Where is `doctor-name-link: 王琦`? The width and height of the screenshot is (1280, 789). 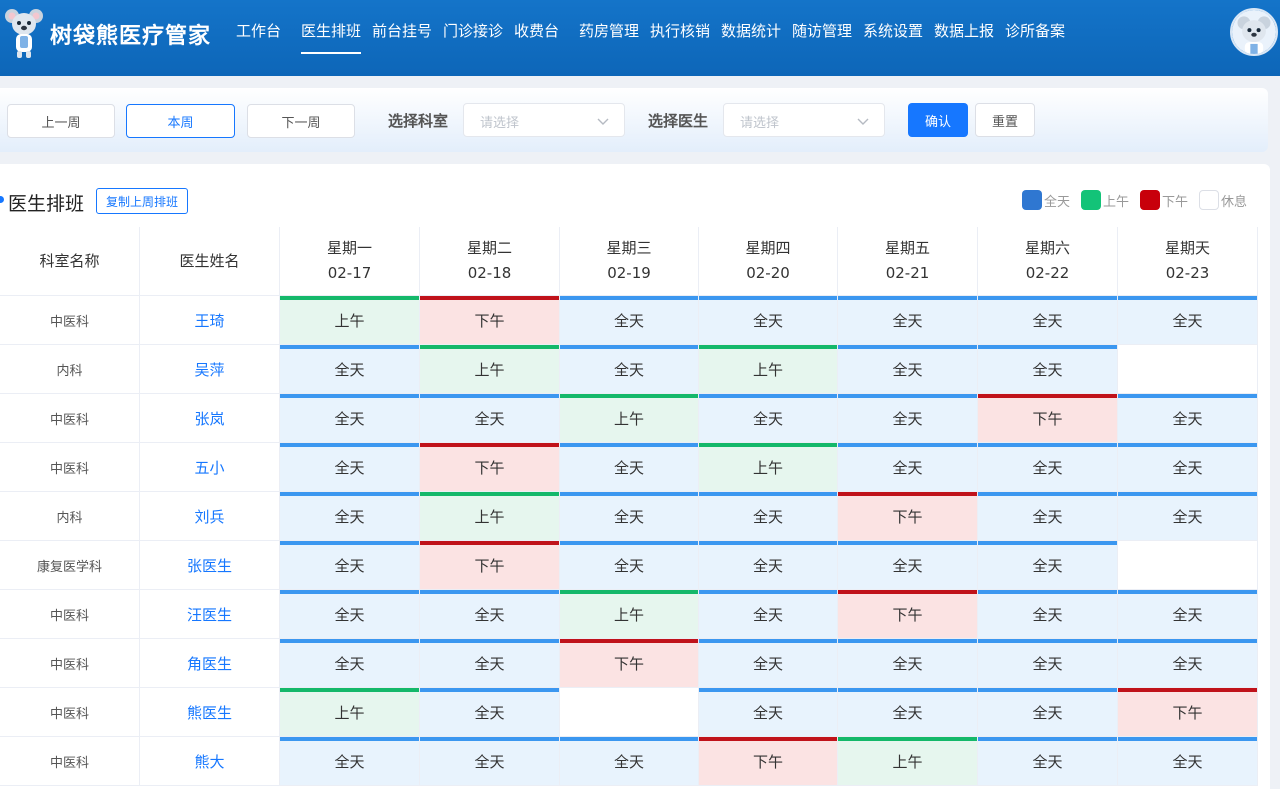
doctor-name-link: 王琦 is located at coordinates (210, 320).